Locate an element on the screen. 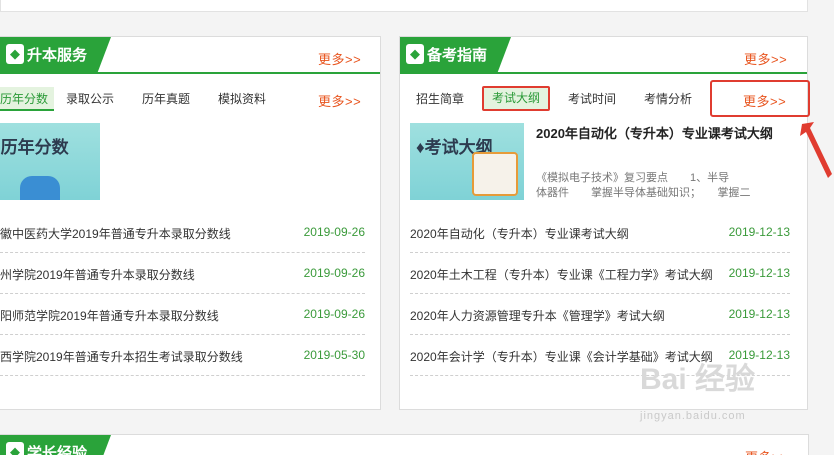  list-item: 2020年土木工程（专升本）专业课《工程力学》考试大纲 2019-12-13 is located at coordinates (600, 274).